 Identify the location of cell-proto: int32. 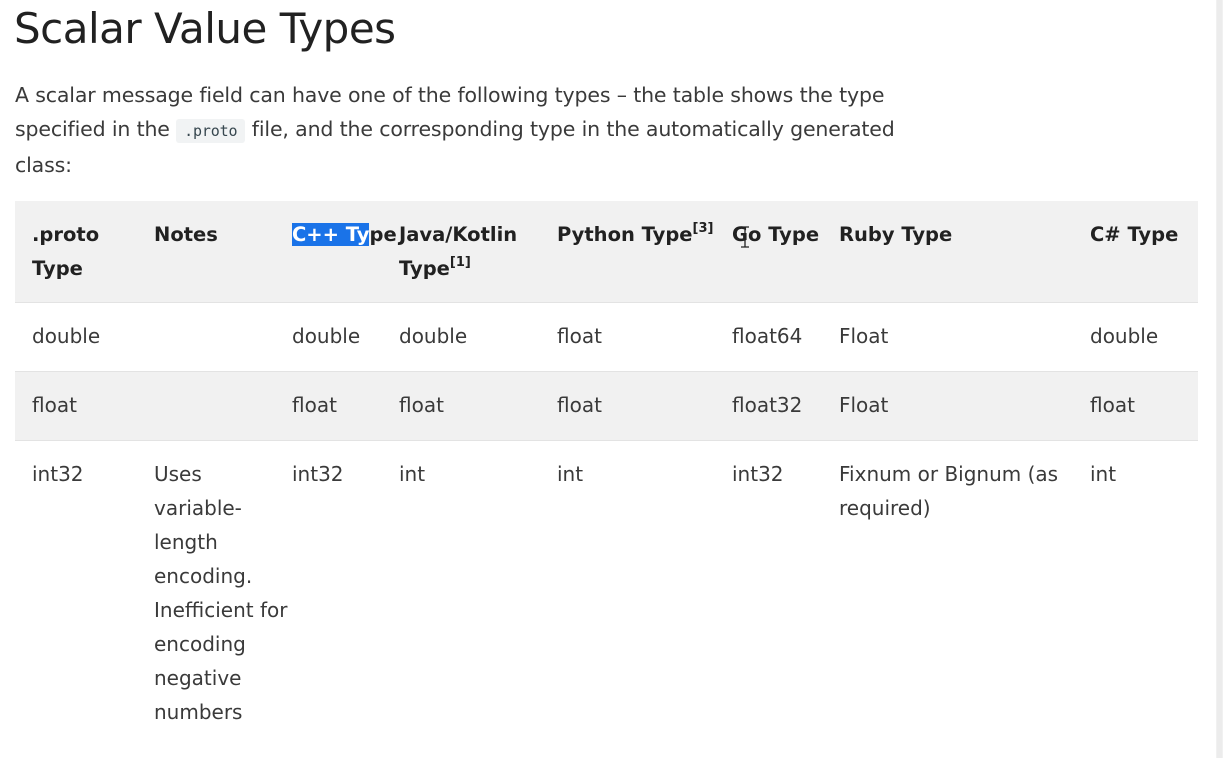
(84, 593).